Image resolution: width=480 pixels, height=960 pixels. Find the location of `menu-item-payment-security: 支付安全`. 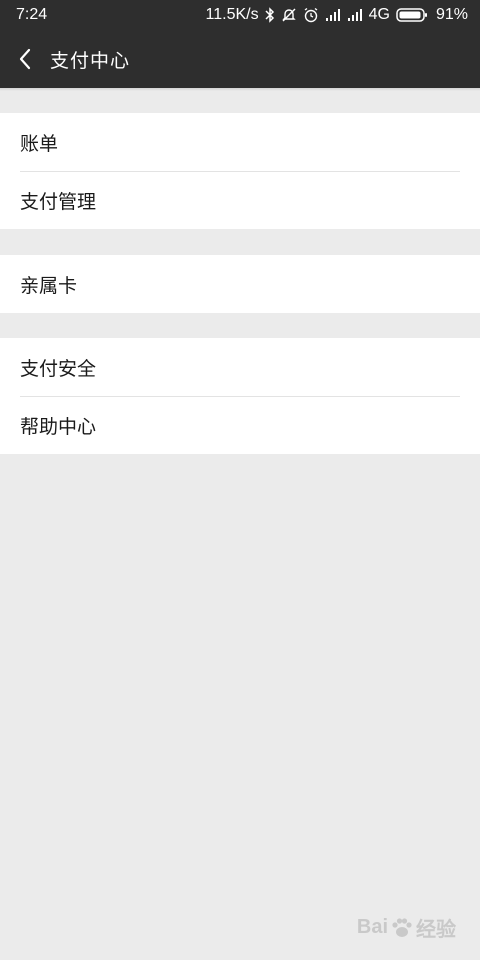

menu-item-payment-security: 支付安全 is located at coordinates (240, 367).